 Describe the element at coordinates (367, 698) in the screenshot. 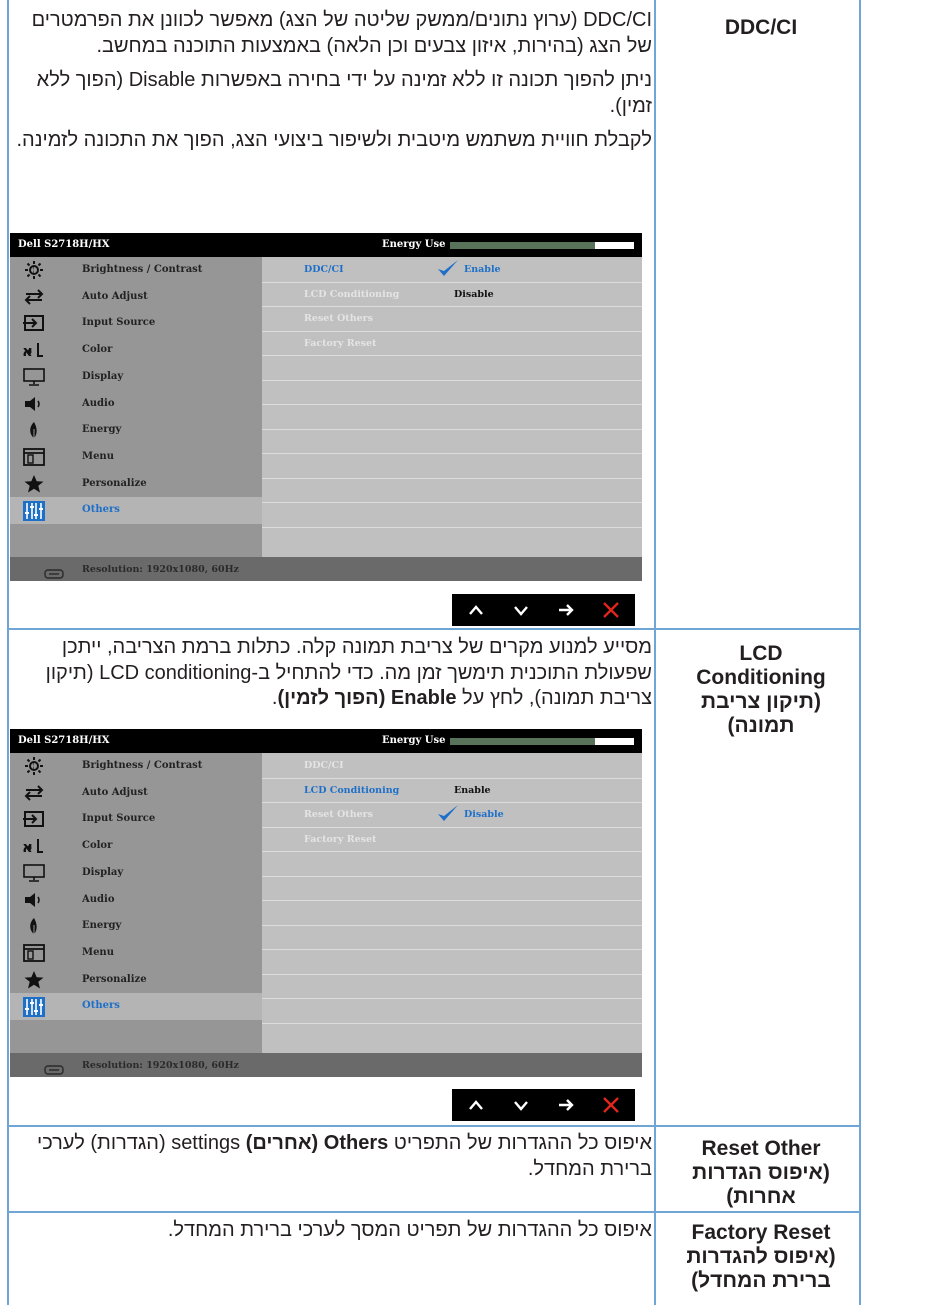

I see `bold-text: Enable (הפוך לזמין)` at that location.